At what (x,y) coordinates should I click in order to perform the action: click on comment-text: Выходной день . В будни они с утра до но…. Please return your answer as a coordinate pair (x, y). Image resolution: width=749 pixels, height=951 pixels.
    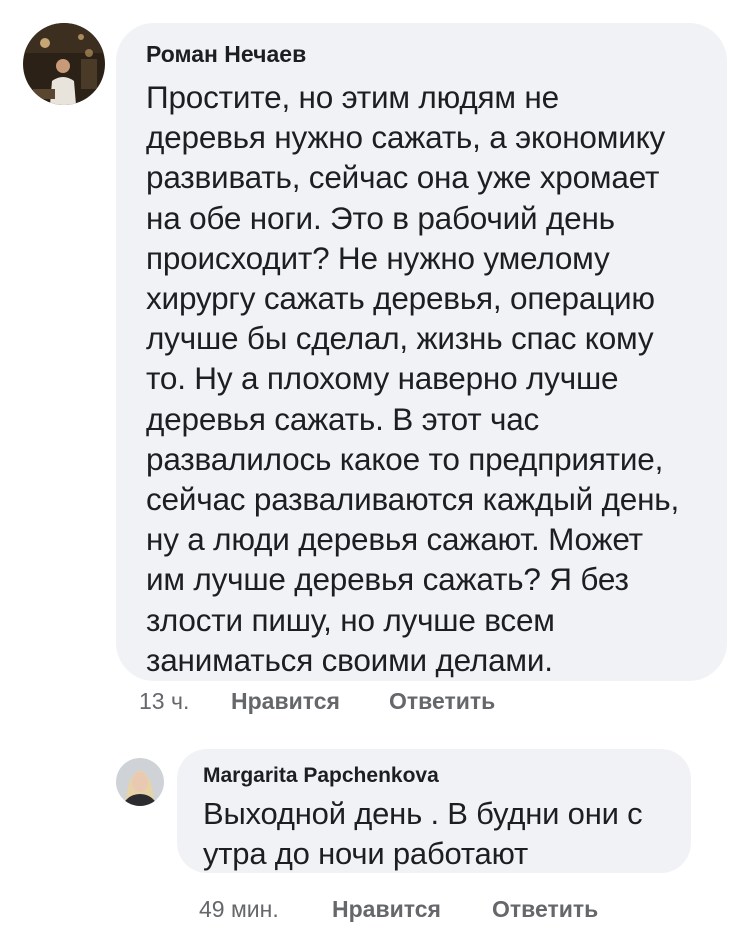
    Looking at the image, I should click on (437, 834).